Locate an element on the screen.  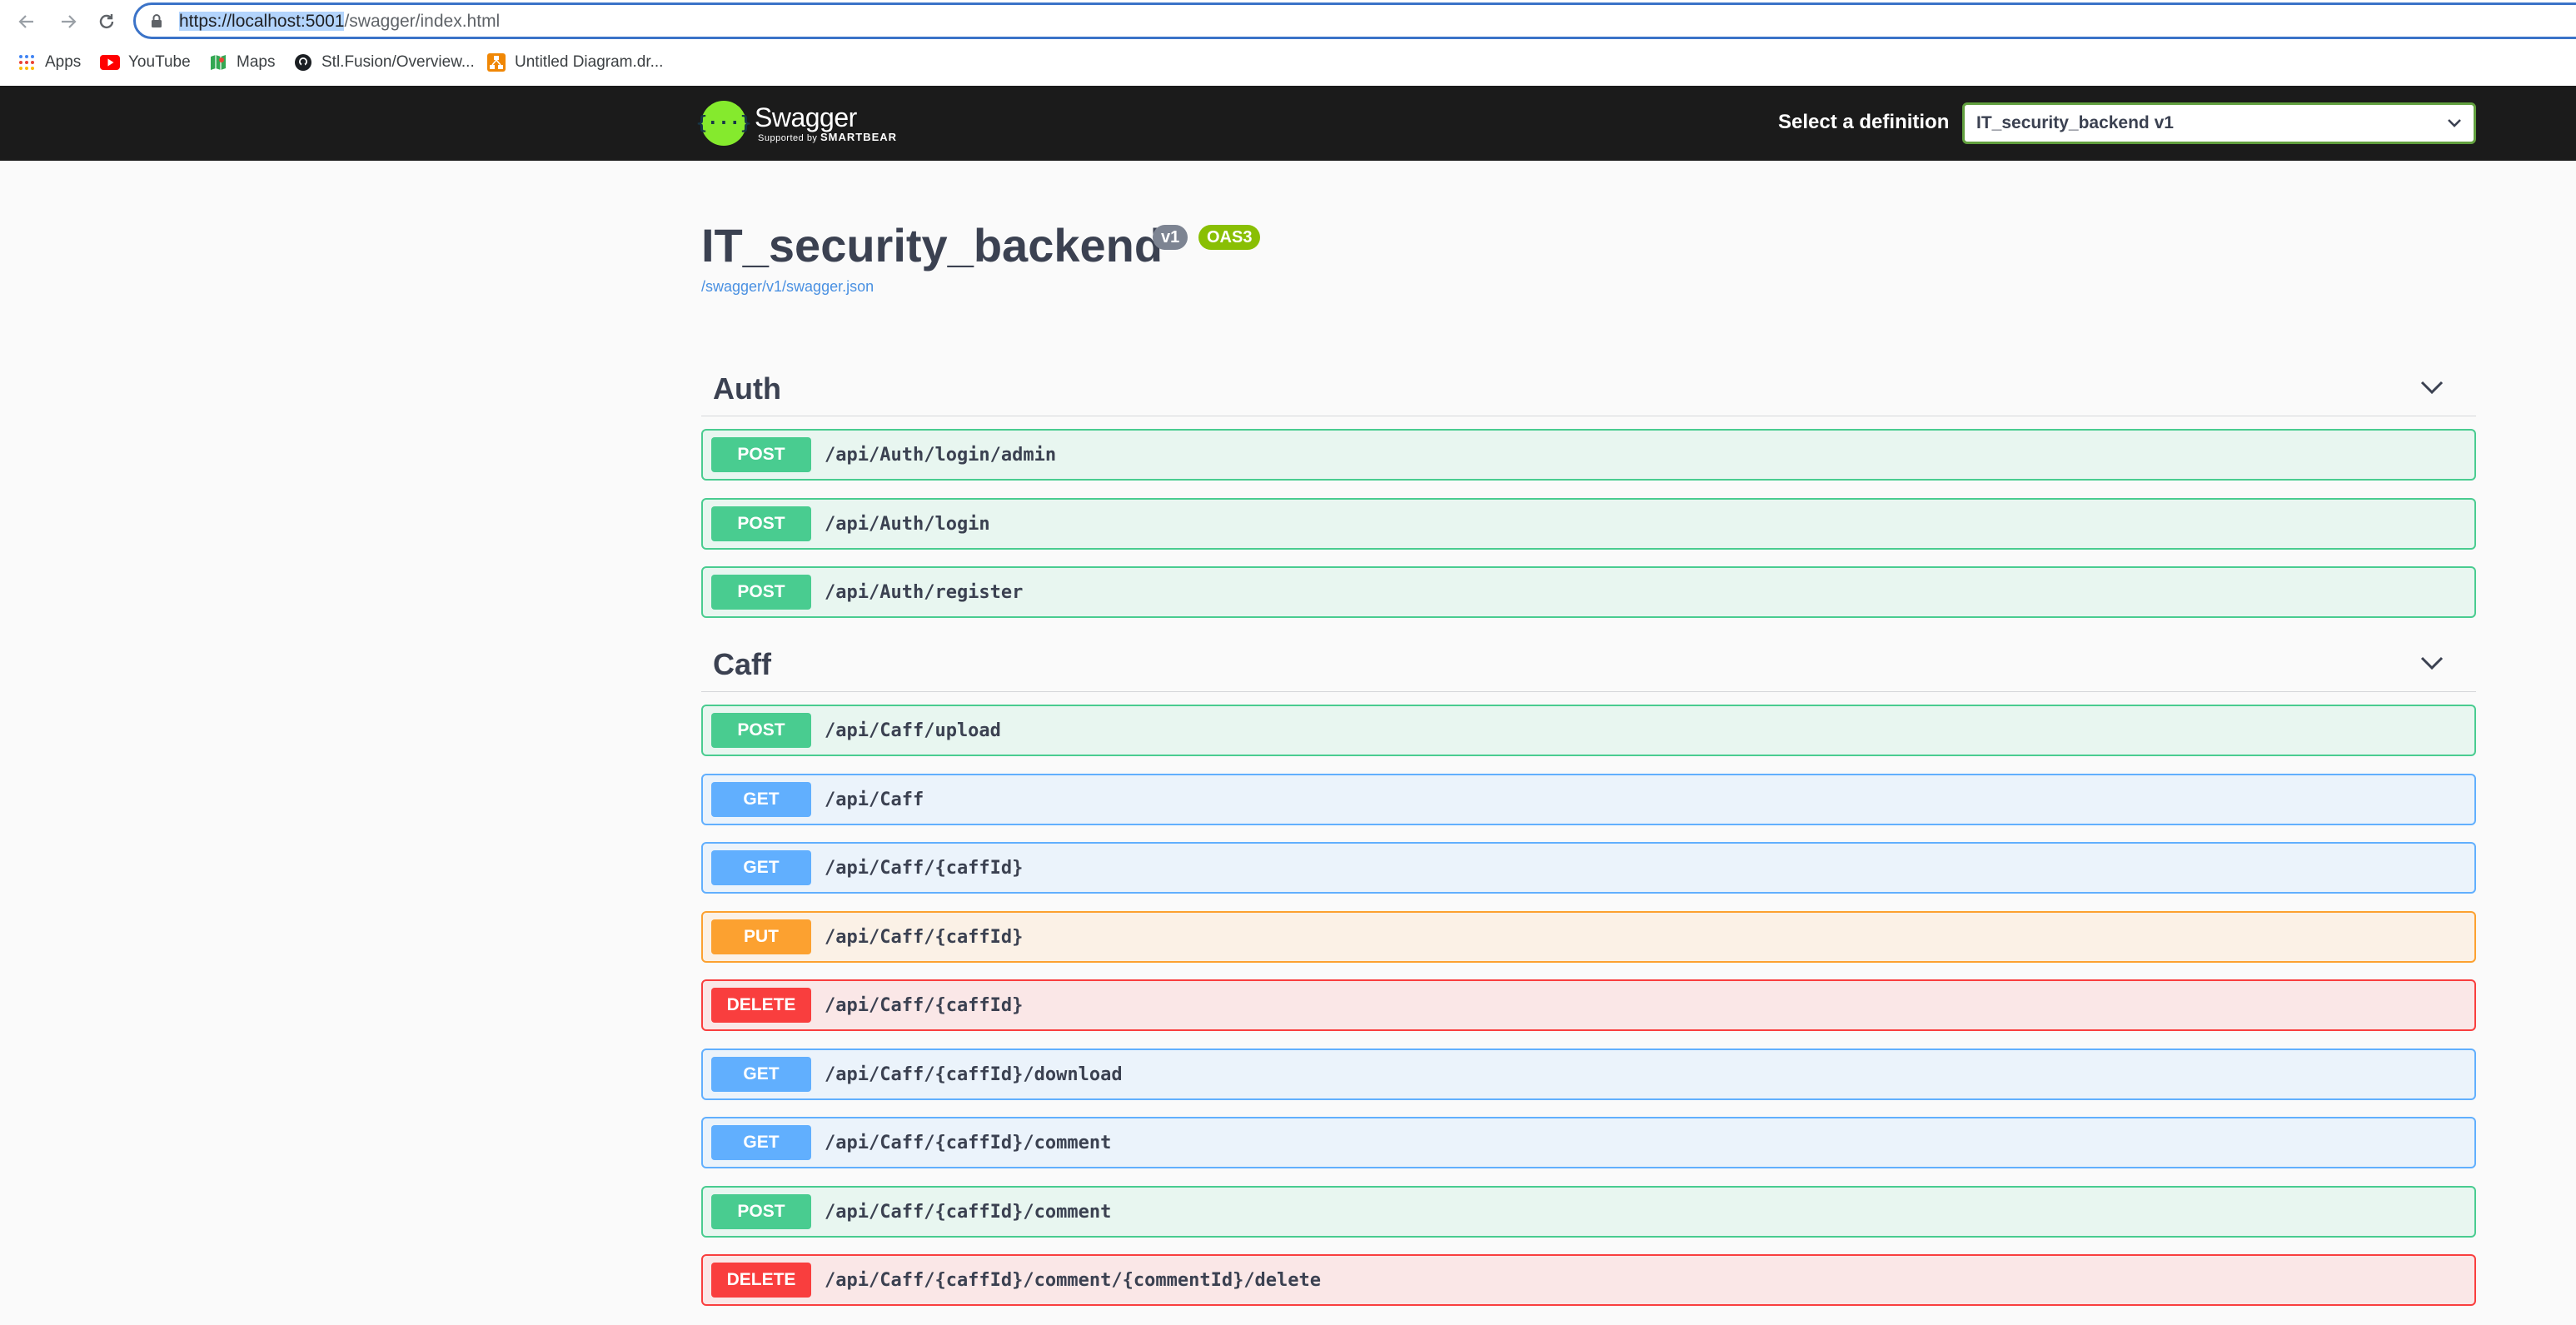
forward-arrow-icon is located at coordinates (69, 21).